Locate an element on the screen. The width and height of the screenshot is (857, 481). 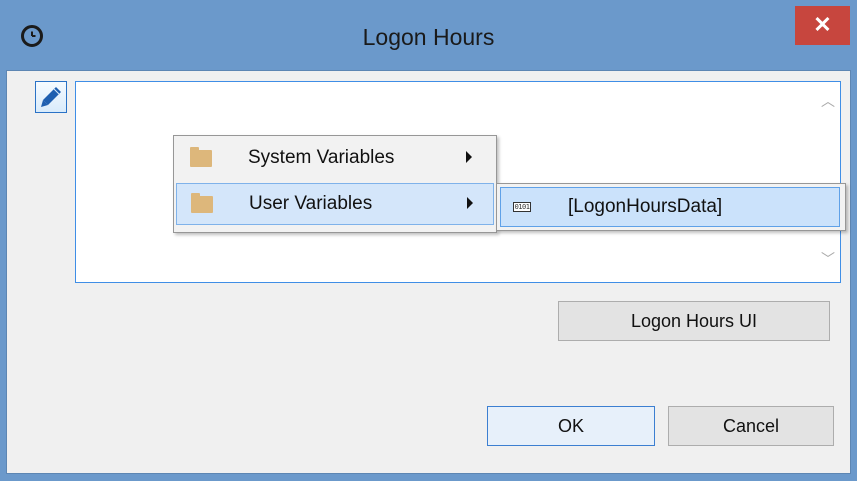
menu-item-user-variables: User Variables is located at coordinates (335, 204).